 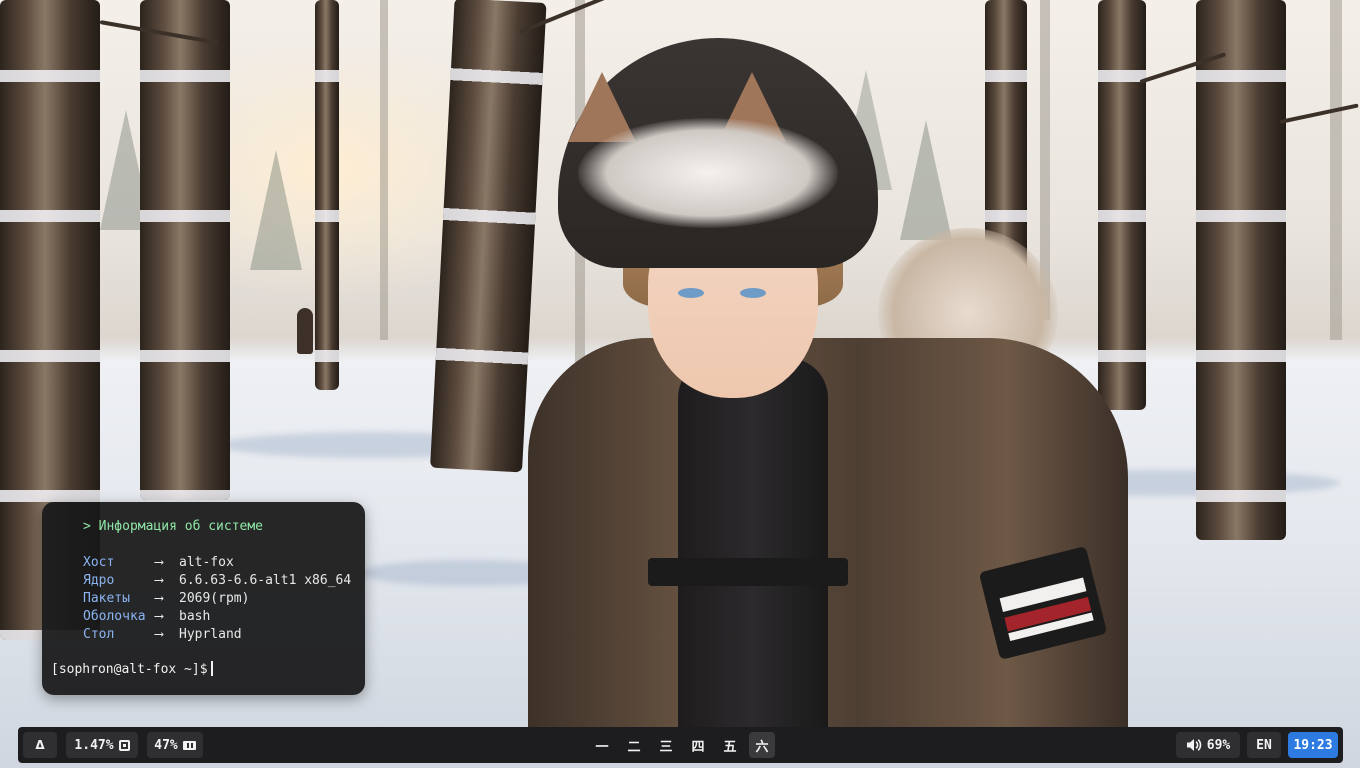 What do you see at coordinates (206, 562) in the screenshot?
I see `info-value: alt-fox` at bounding box center [206, 562].